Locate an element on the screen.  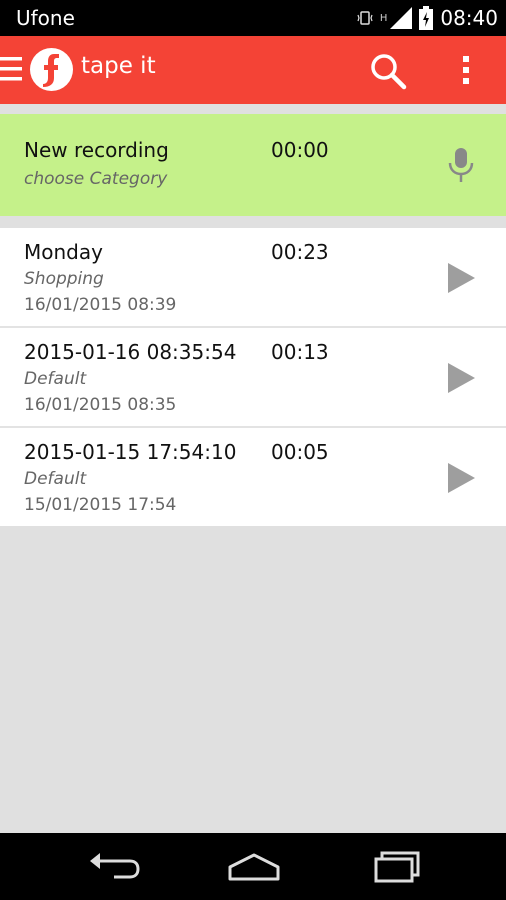
recording-date: 15/01/2015 17:54 is located at coordinates (100, 505).